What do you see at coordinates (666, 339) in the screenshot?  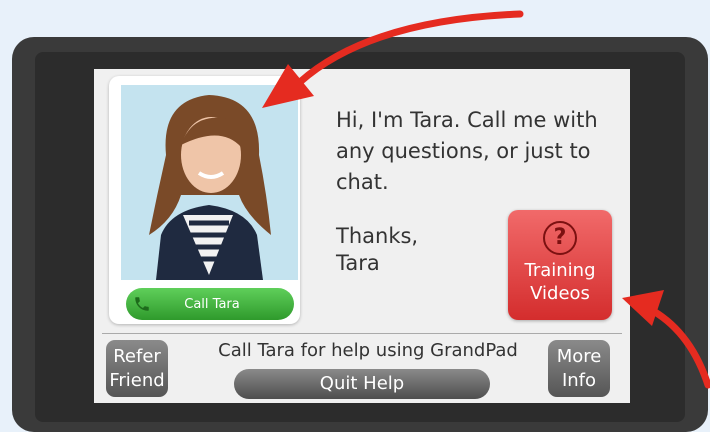 I see `arrow-to-training` at bounding box center [666, 339].